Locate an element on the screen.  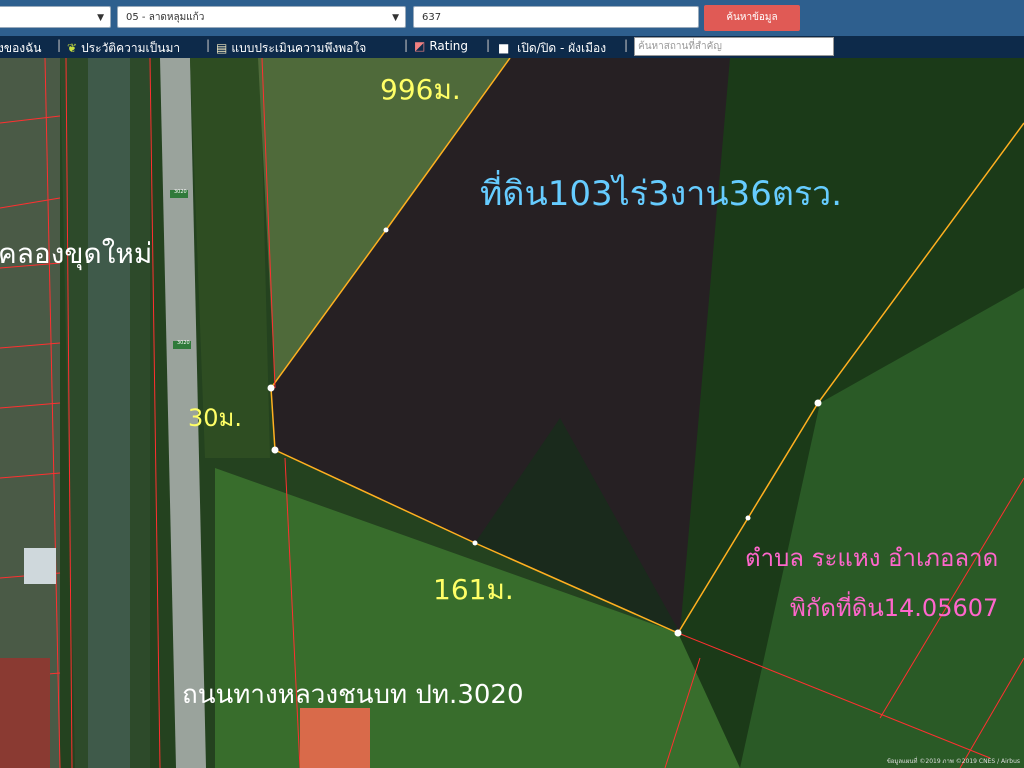
toggle-square-icon: ■ is located at coordinates (504, 48).